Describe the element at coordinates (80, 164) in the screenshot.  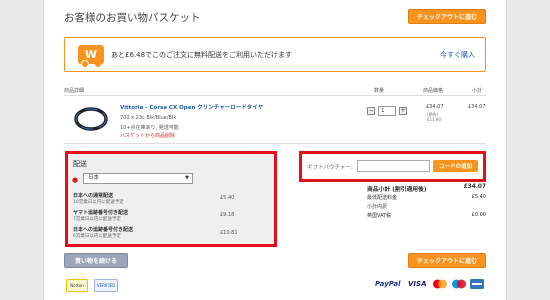
I see `shipping-title: 配送` at that location.